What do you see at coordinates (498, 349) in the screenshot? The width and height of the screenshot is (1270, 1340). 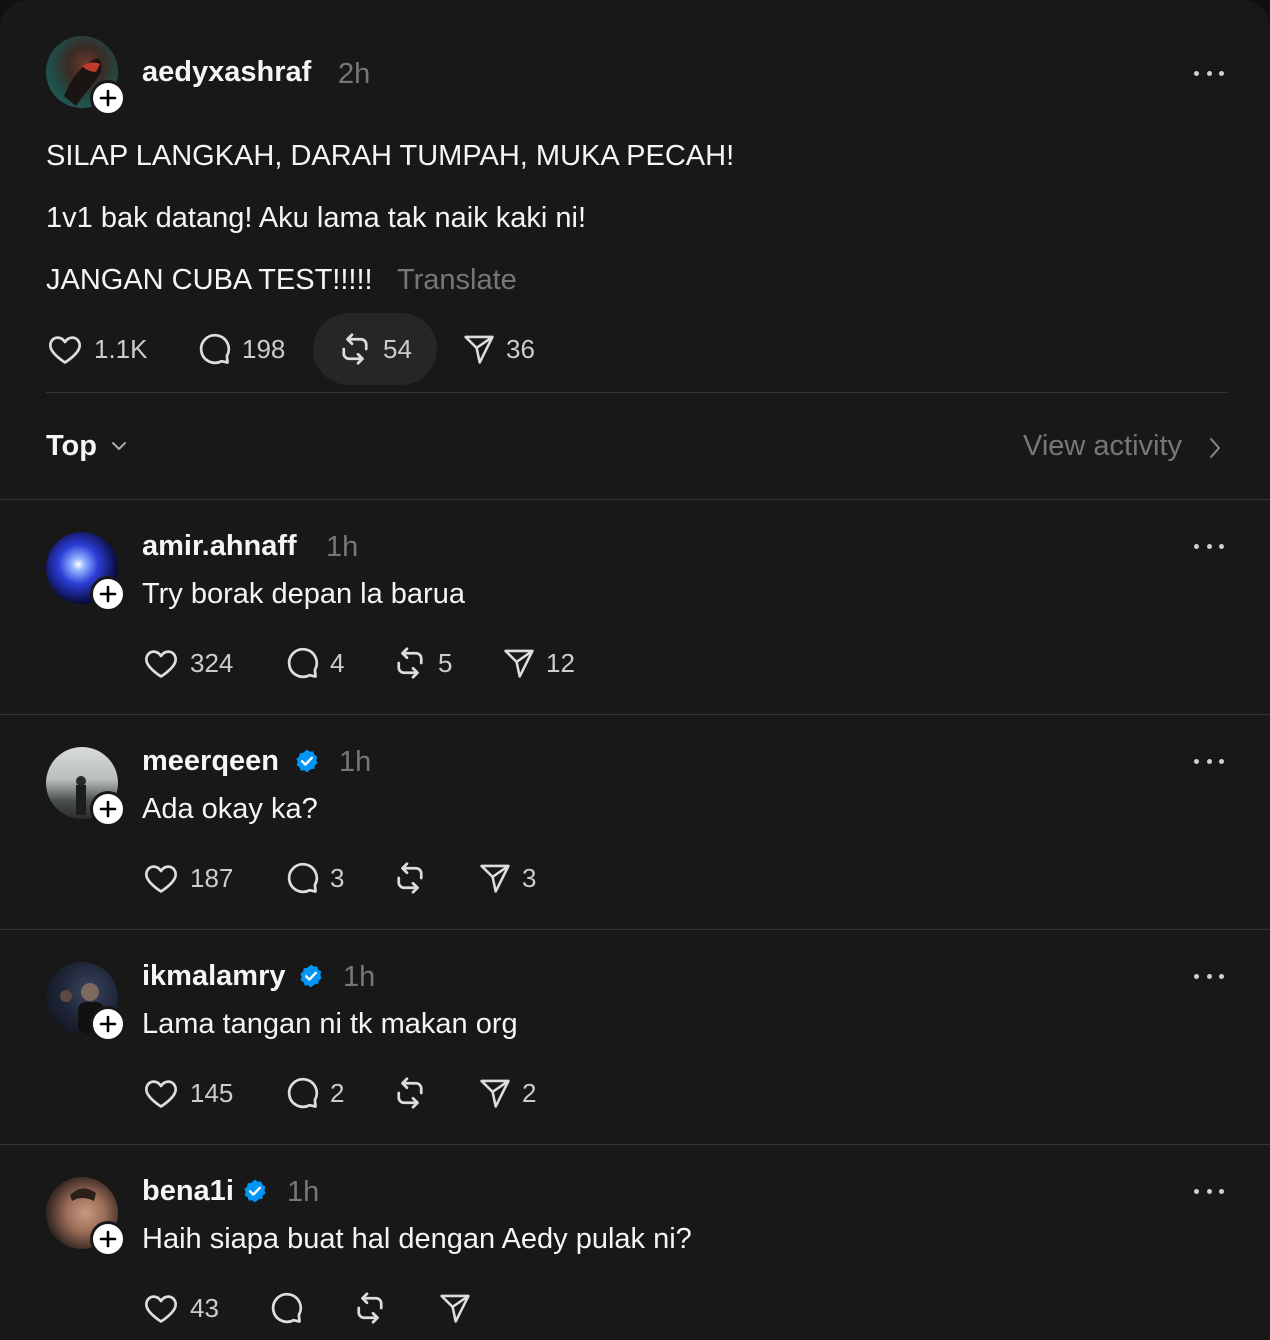 I see `share-button: 36` at bounding box center [498, 349].